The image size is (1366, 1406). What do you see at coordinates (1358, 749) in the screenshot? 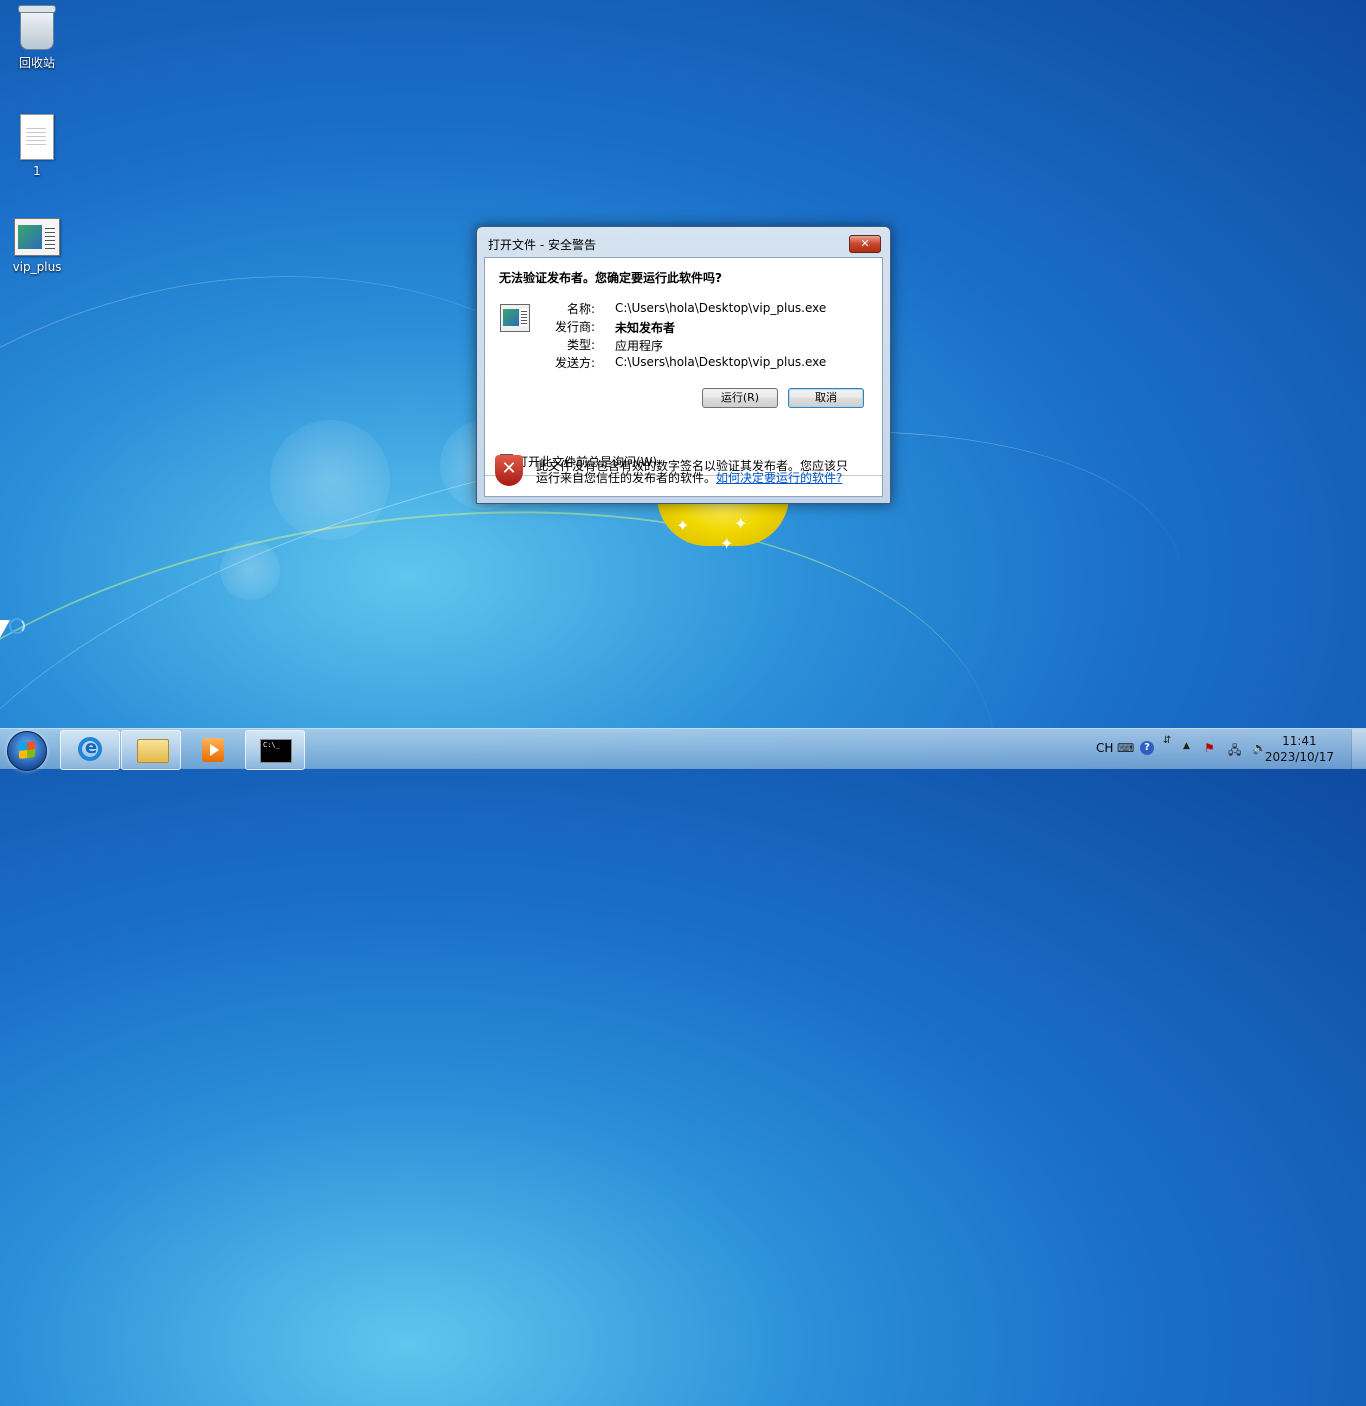
I see `show-desktop-button` at bounding box center [1358, 749].